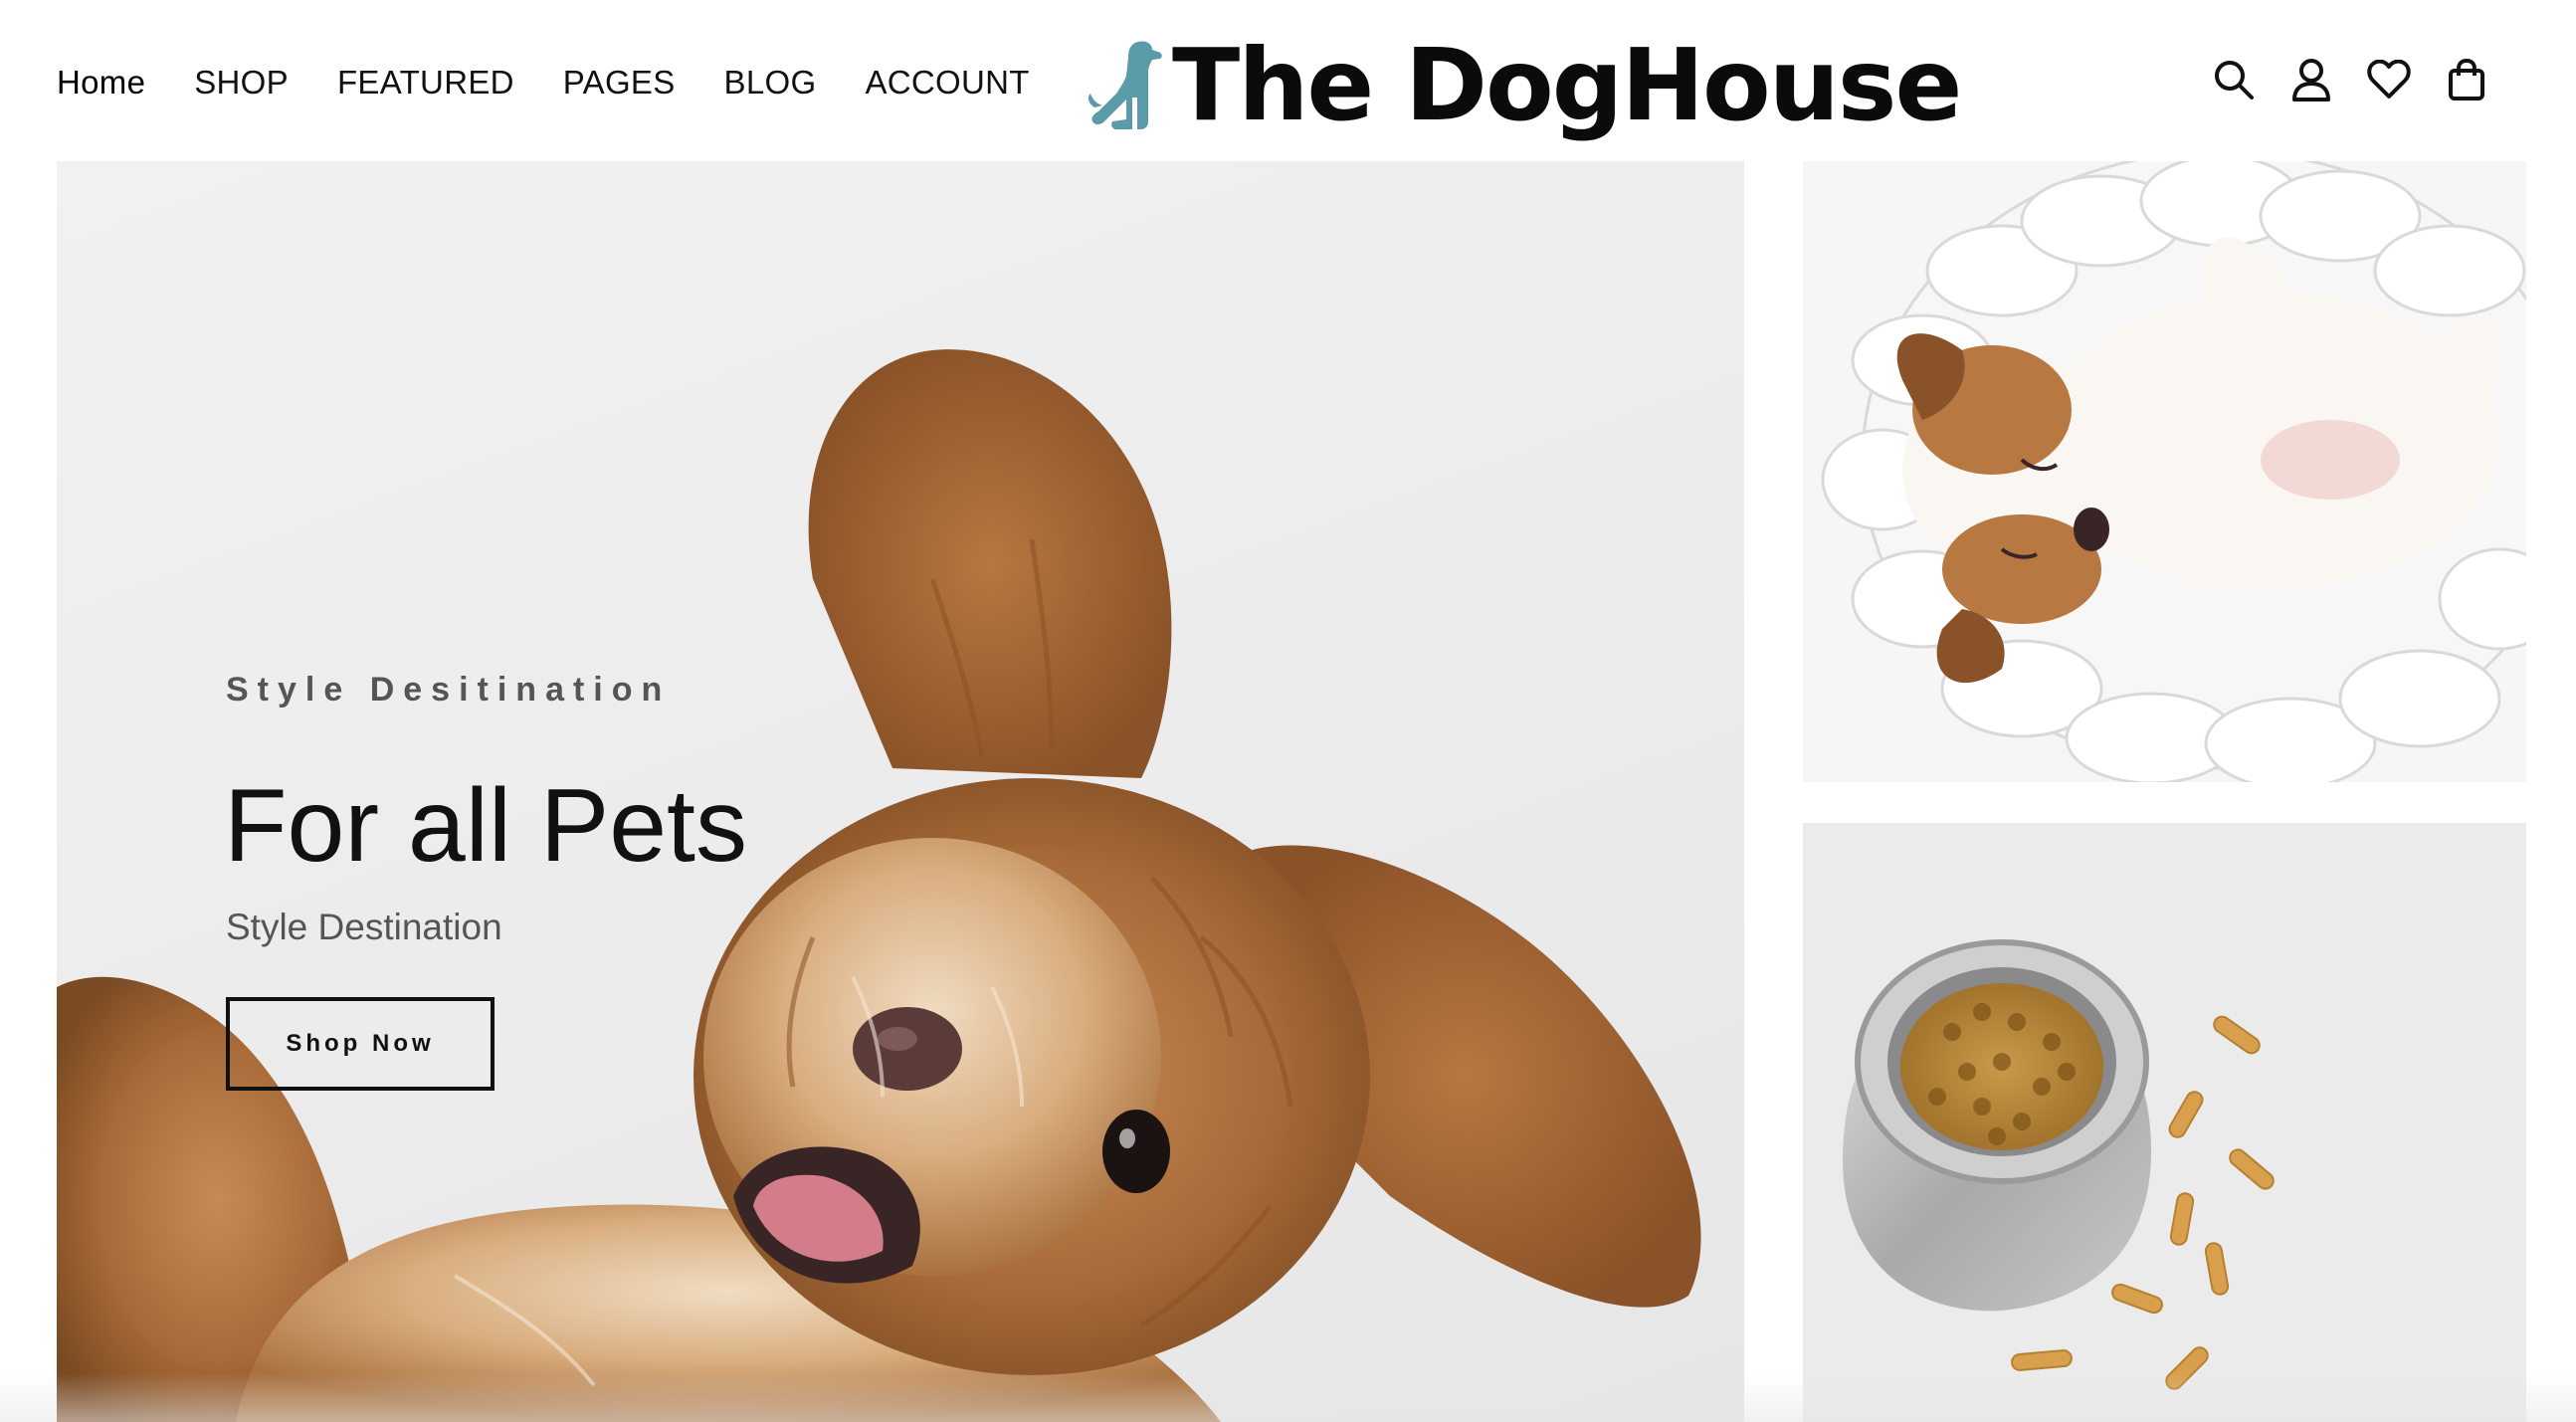 This screenshot has width=2576, height=1422. I want to click on nav-item-featured: FEATURED, so click(425, 82).